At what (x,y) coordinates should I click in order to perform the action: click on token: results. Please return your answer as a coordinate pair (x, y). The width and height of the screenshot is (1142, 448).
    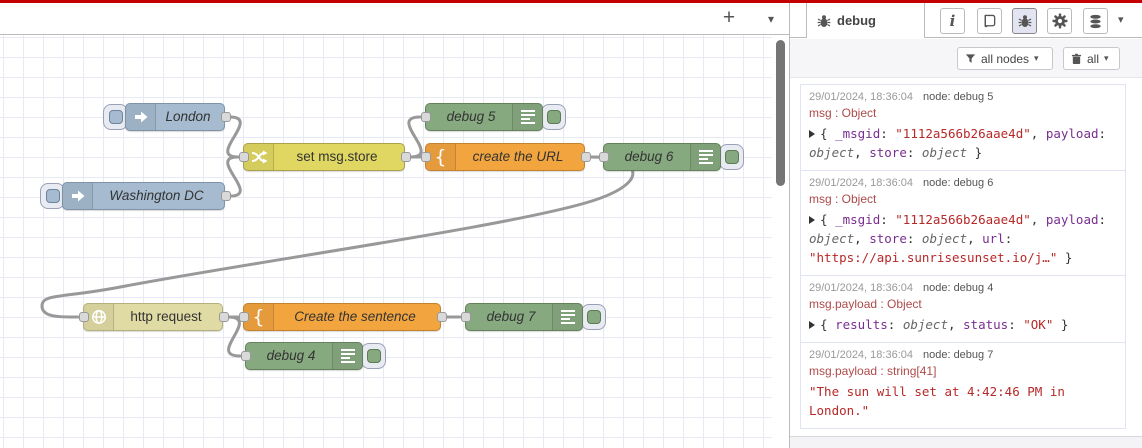
    Looking at the image, I should click on (861, 324).